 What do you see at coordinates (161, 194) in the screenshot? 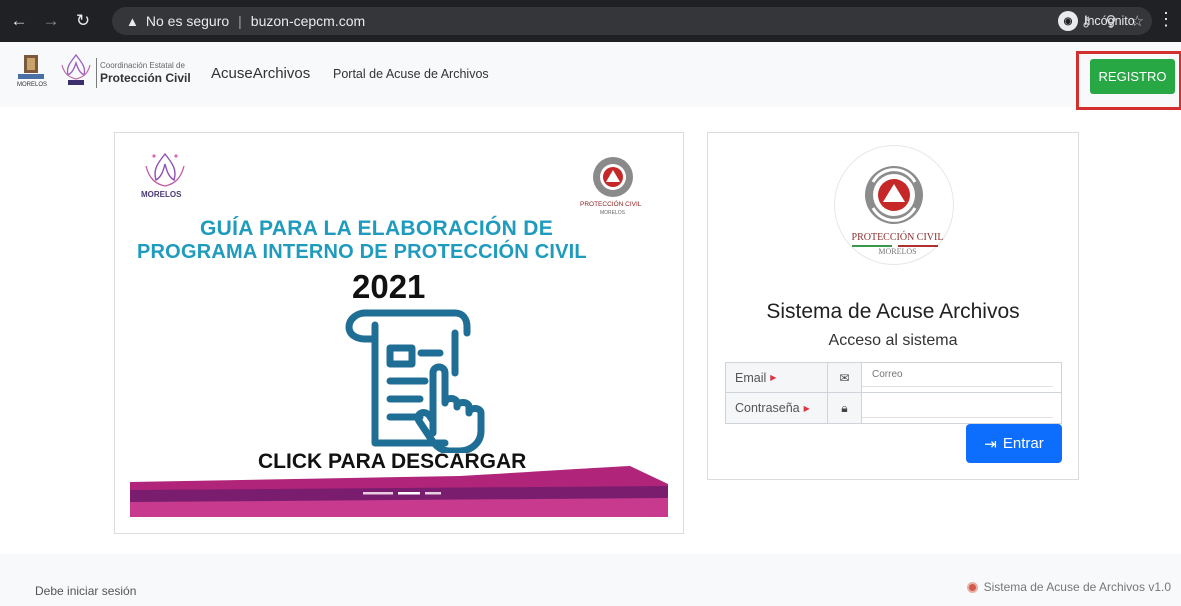
I see `guide-morelos-label: MORELOS` at bounding box center [161, 194].